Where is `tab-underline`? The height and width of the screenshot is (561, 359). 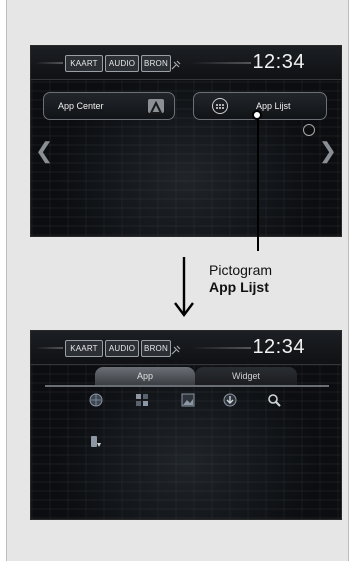 tab-underline is located at coordinates (187, 386).